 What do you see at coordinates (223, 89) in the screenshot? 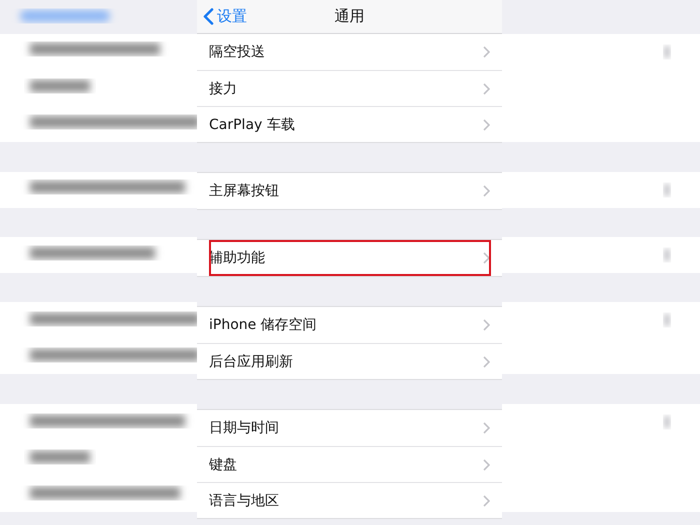
I see `row-label: 接力` at bounding box center [223, 89].